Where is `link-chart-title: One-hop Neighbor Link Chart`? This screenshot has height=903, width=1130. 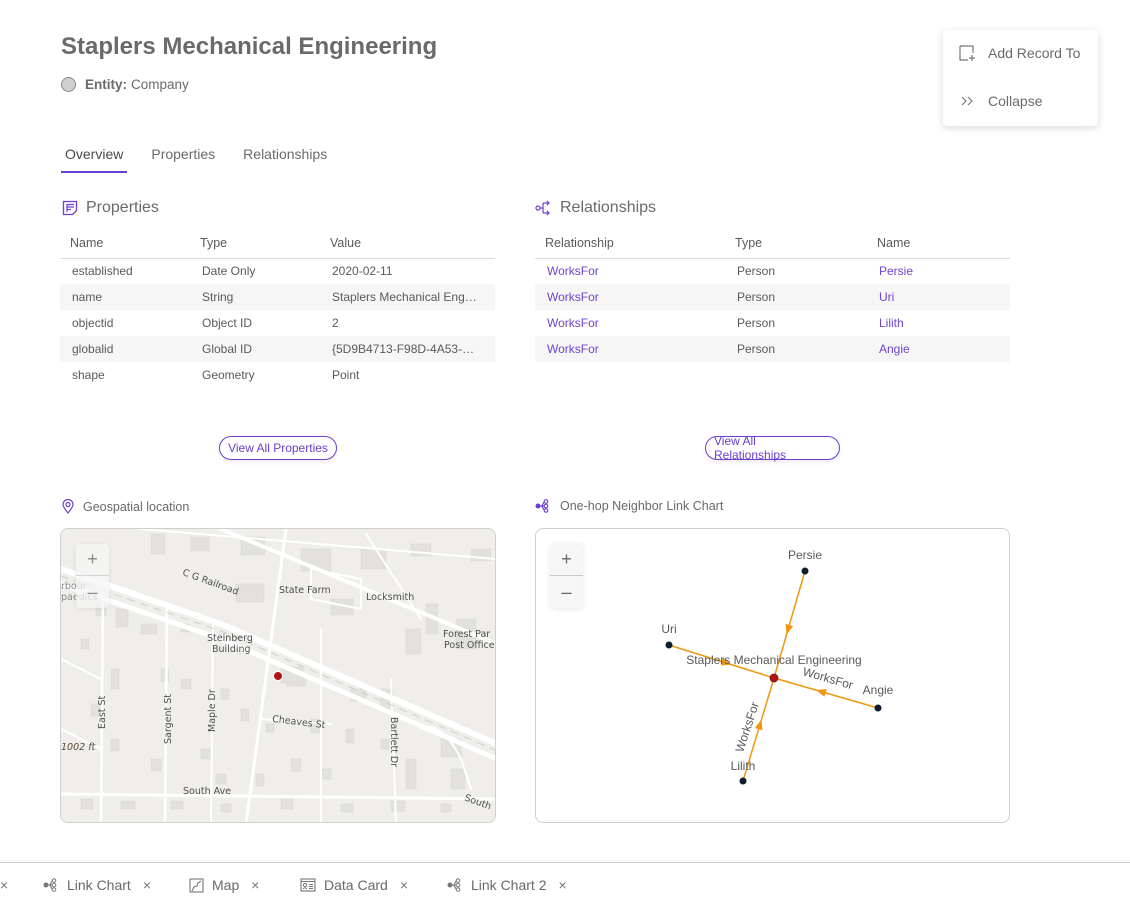
link-chart-title: One-hop Neighbor Link Chart is located at coordinates (642, 506).